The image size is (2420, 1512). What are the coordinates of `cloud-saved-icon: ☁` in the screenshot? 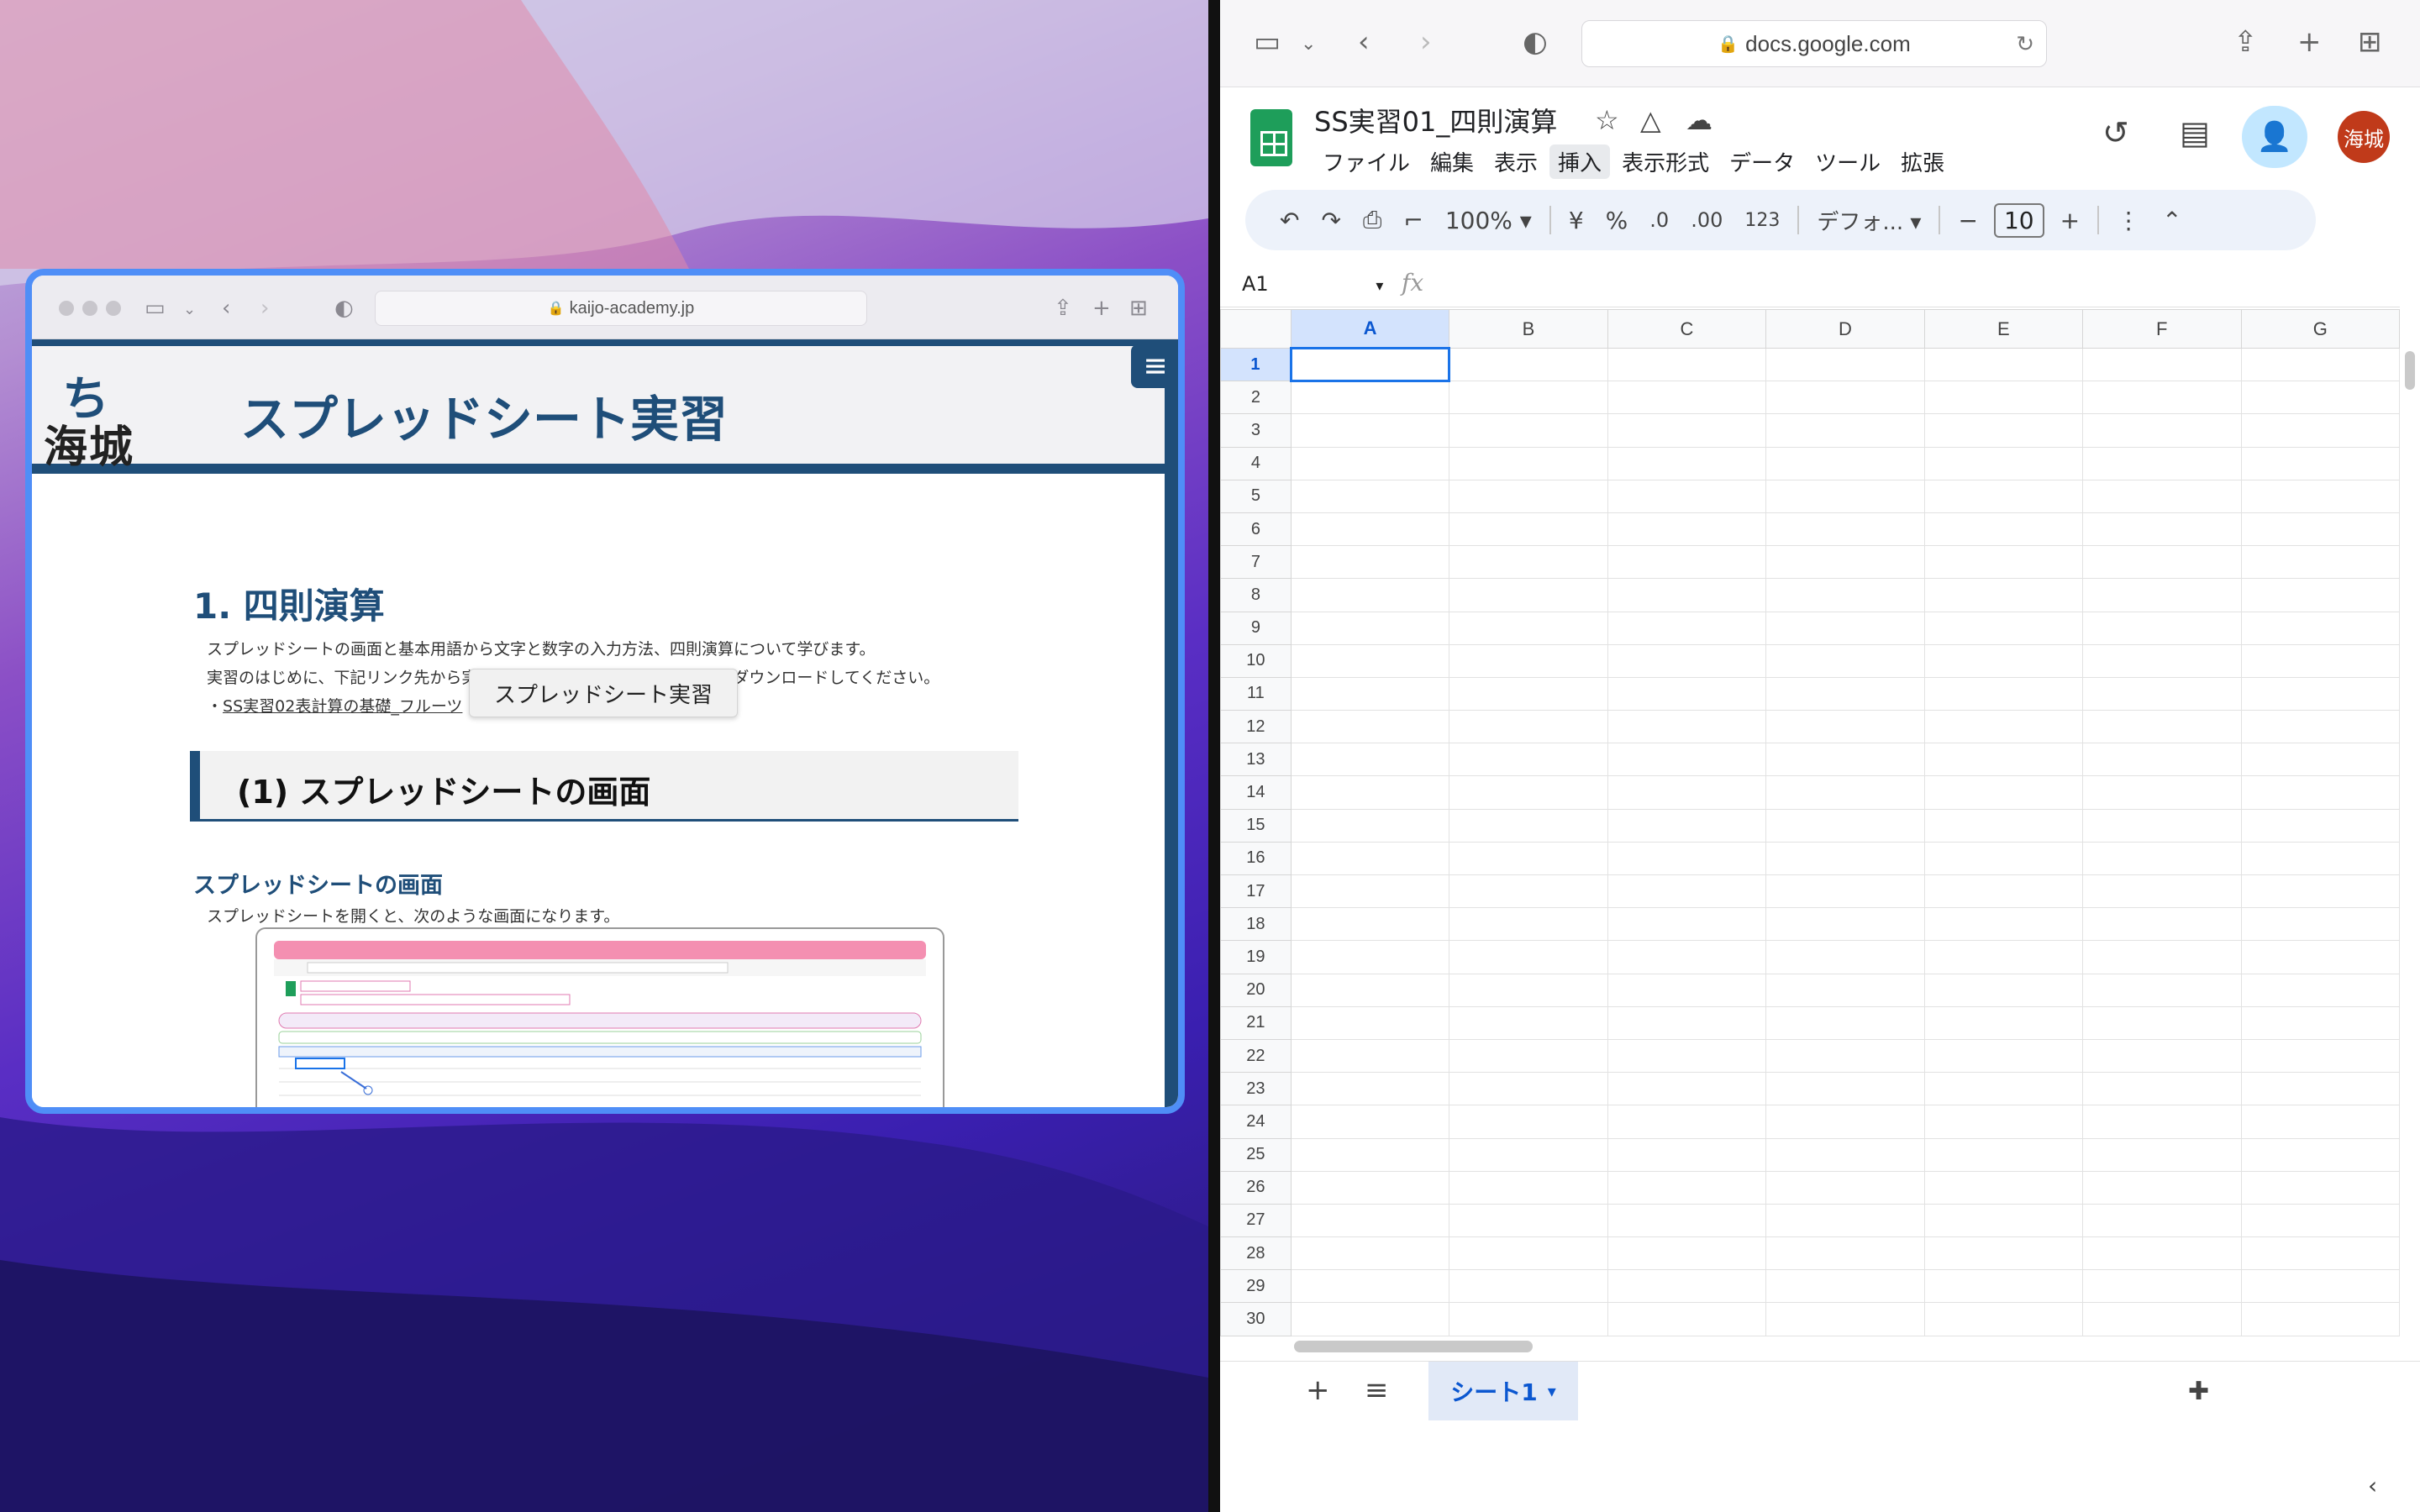 It's located at (1699, 120).